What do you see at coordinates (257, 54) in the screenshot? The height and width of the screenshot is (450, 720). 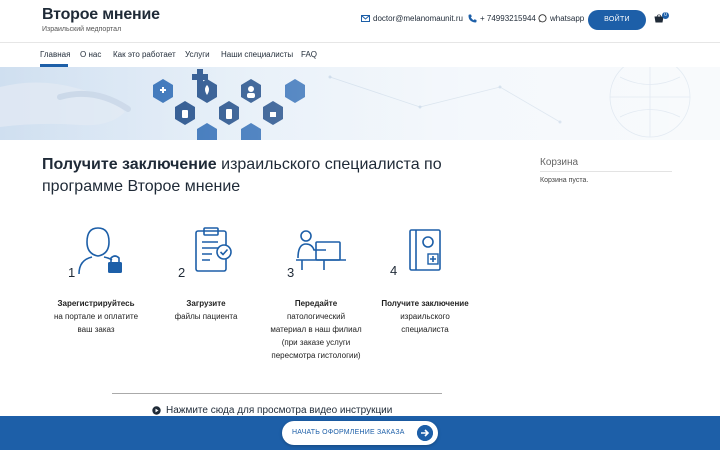 I see `nav-item-specialists: Наши специалисты` at bounding box center [257, 54].